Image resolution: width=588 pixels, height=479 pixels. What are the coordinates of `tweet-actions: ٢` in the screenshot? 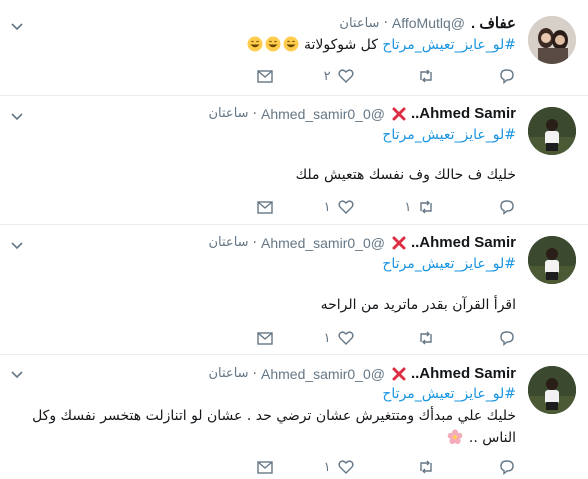 It's located at (385, 76).